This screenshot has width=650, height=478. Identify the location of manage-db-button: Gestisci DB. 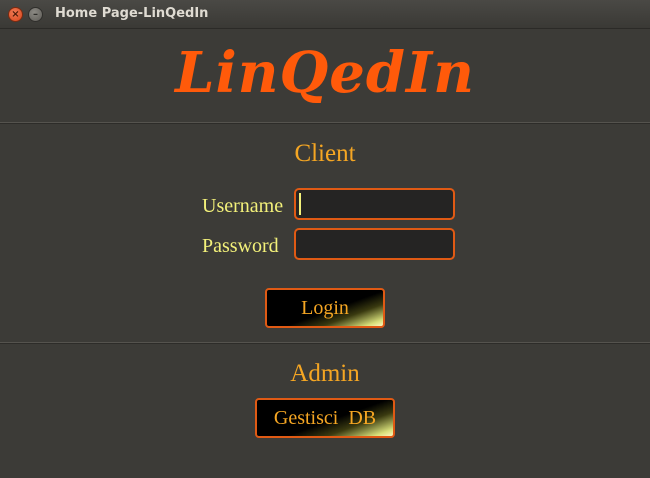
(325, 418).